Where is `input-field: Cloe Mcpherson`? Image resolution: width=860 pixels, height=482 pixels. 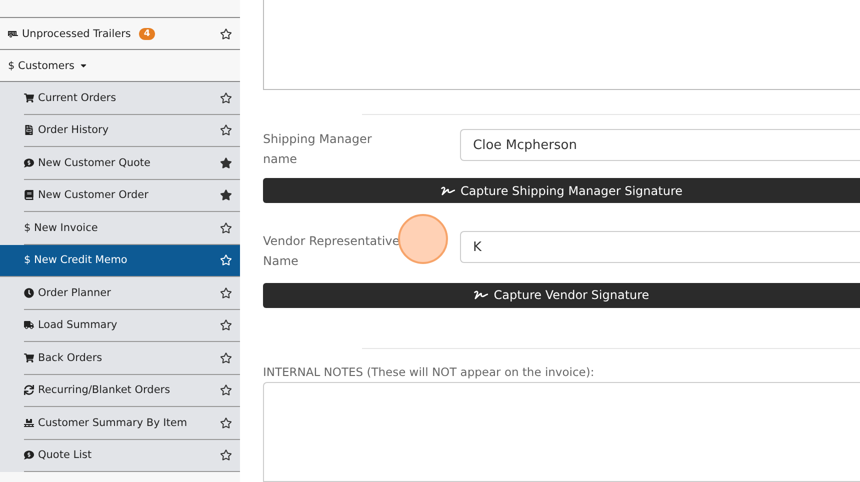 input-field: Cloe Mcpherson is located at coordinates (660, 145).